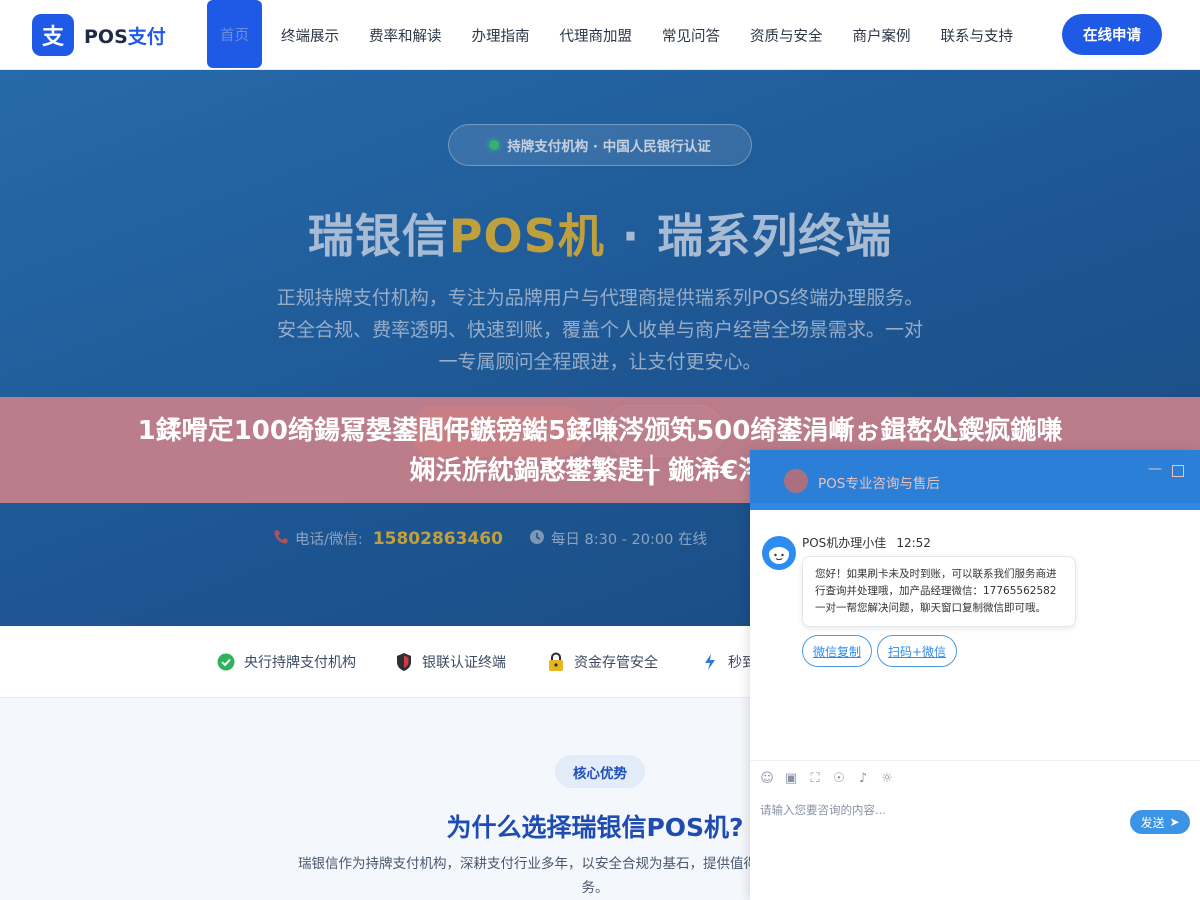 The image size is (1200, 900). Describe the element at coordinates (1112, 34) in the screenshot. I see `apply-online-button: 在线申请` at that location.